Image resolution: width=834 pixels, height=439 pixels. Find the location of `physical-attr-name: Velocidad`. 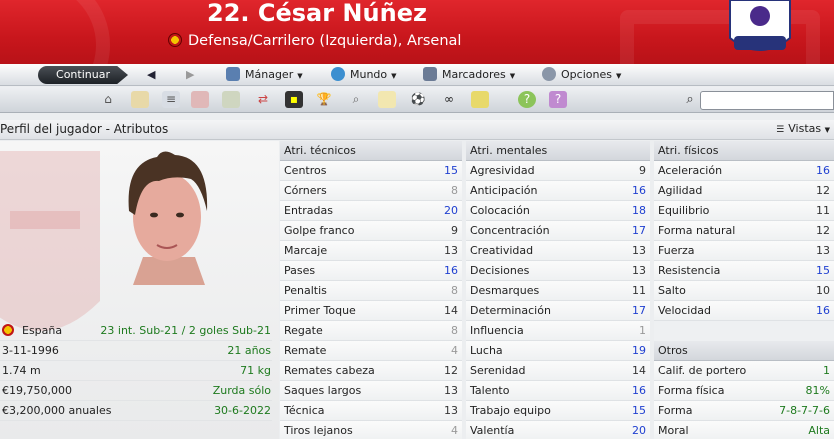

physical-attr-name: Velocidad is located at coordinates (685, 310).